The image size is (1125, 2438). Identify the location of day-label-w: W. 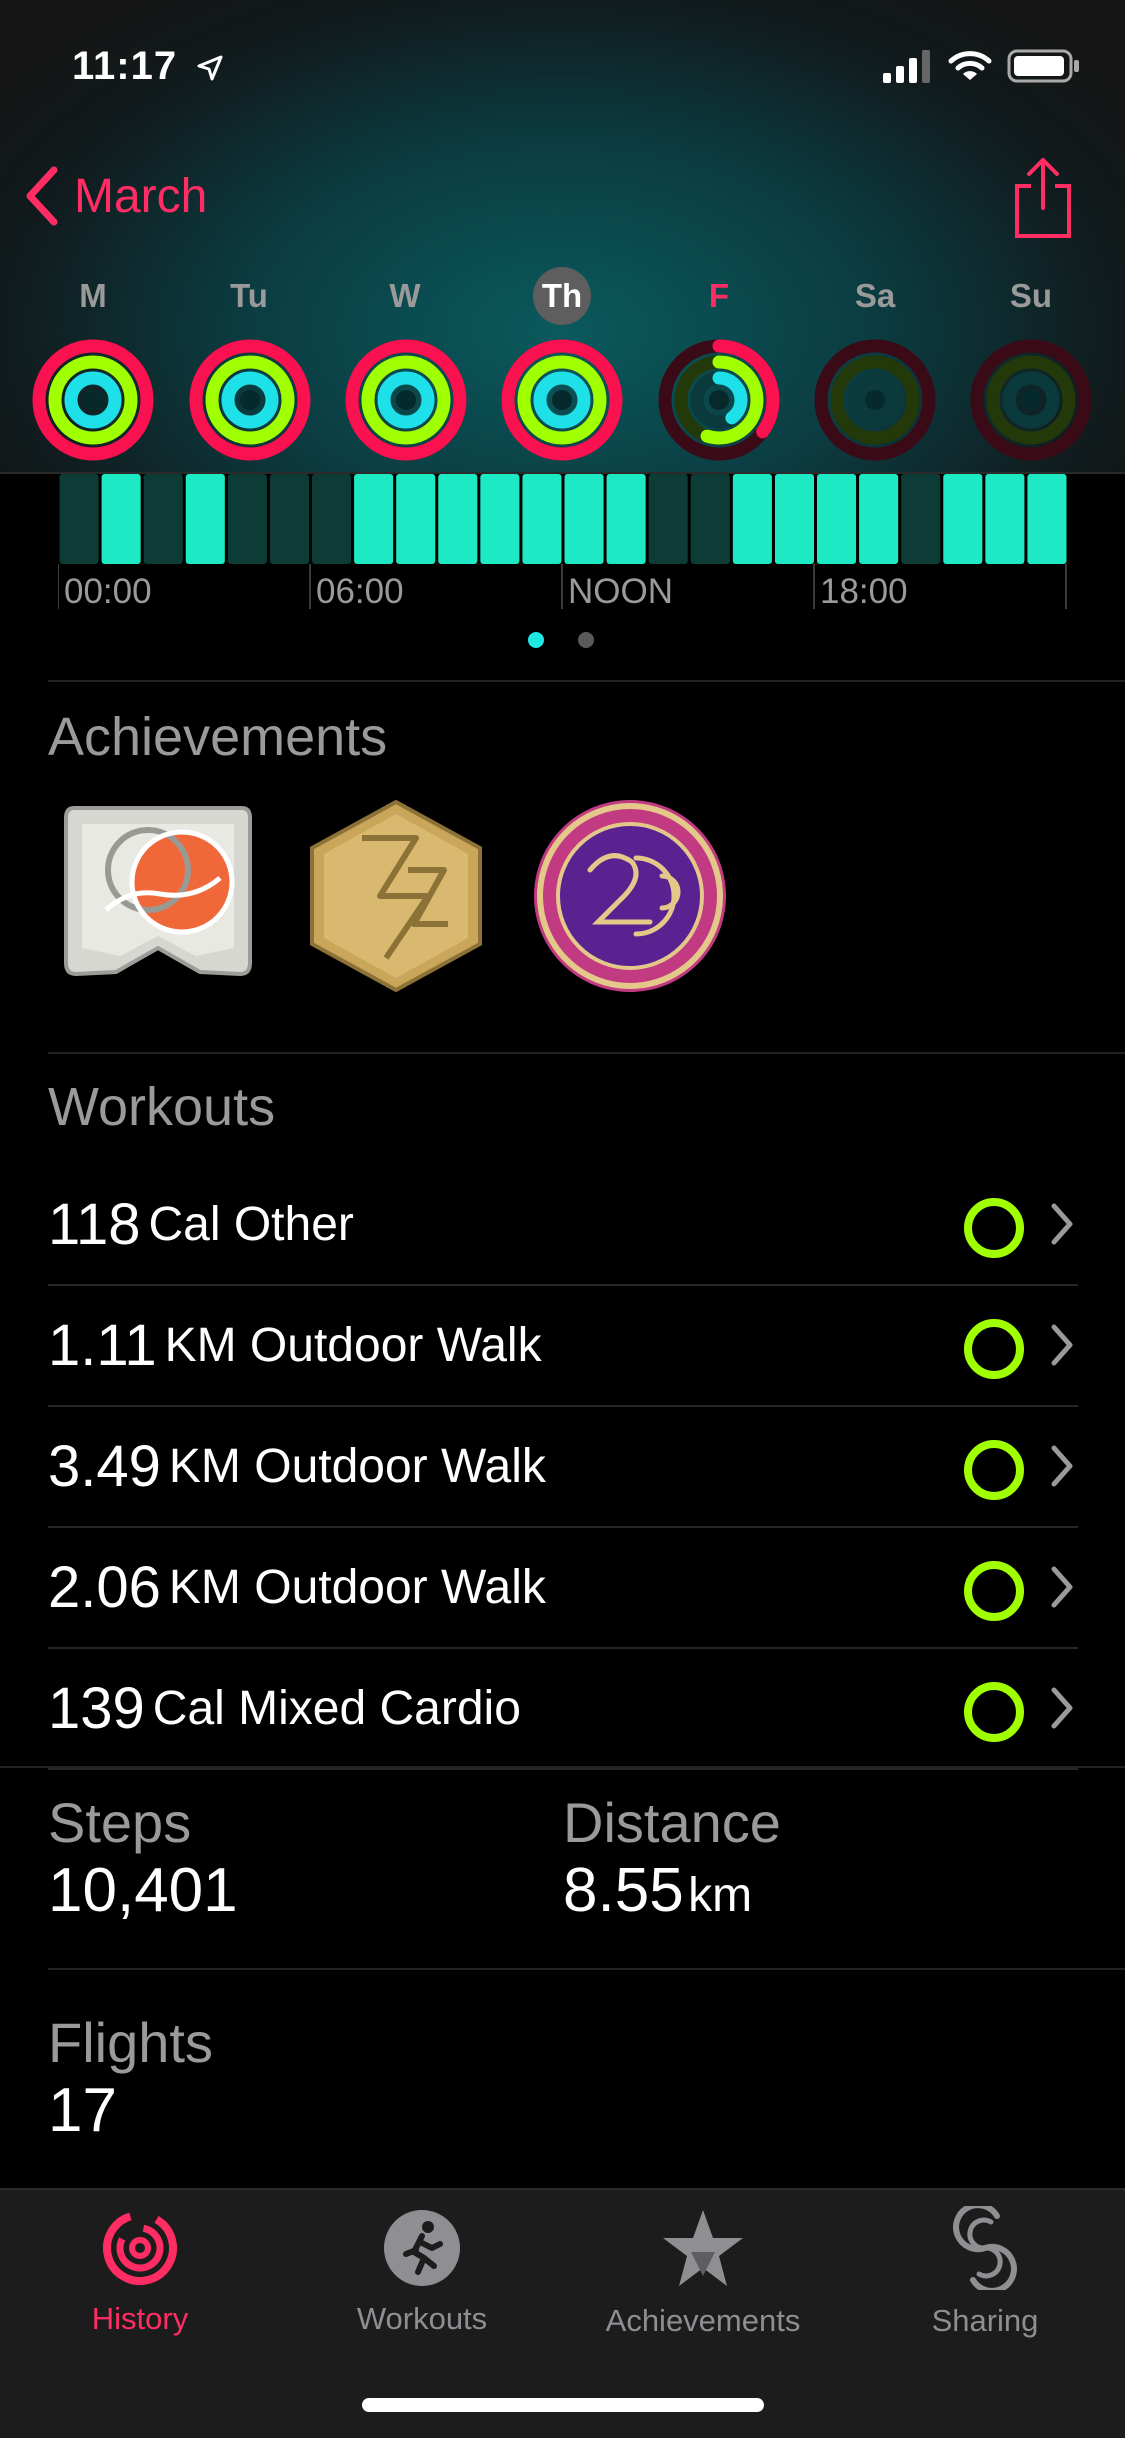
(405, 296).